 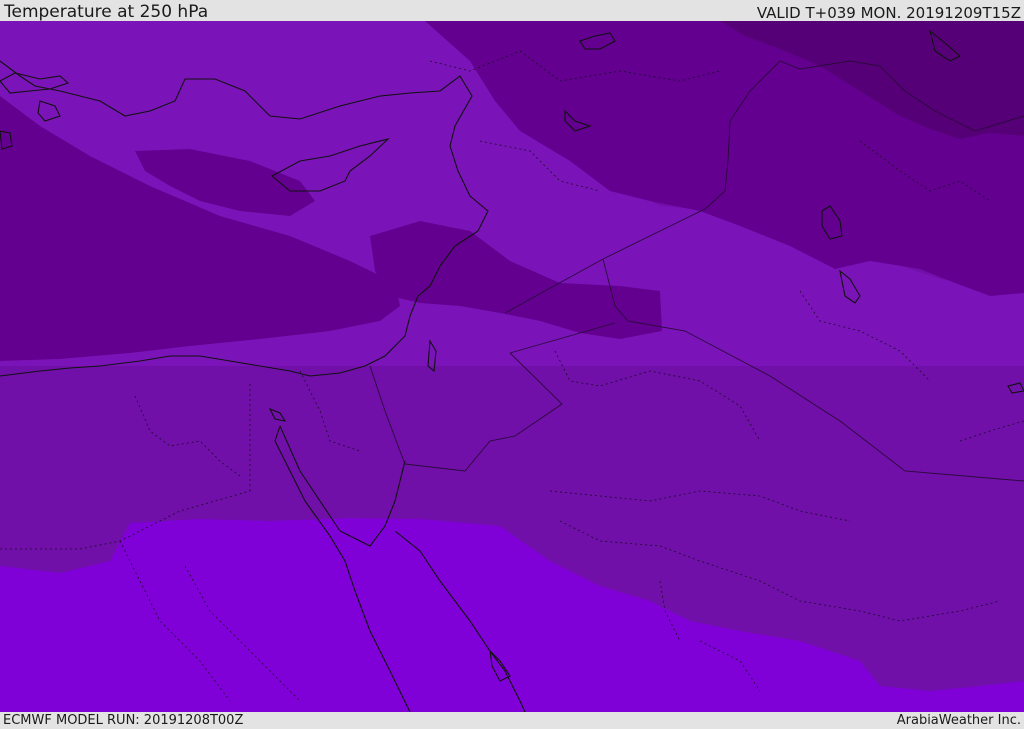 I want to click on credit-label: ArabiaWeather Inc., so click(x=958, y=720).